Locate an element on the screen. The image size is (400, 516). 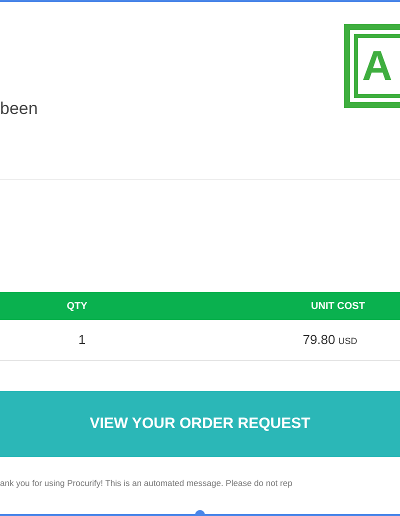
view-order-button: VIEW YOUR ORDER REQUEST is located at coordinates (200, 424).